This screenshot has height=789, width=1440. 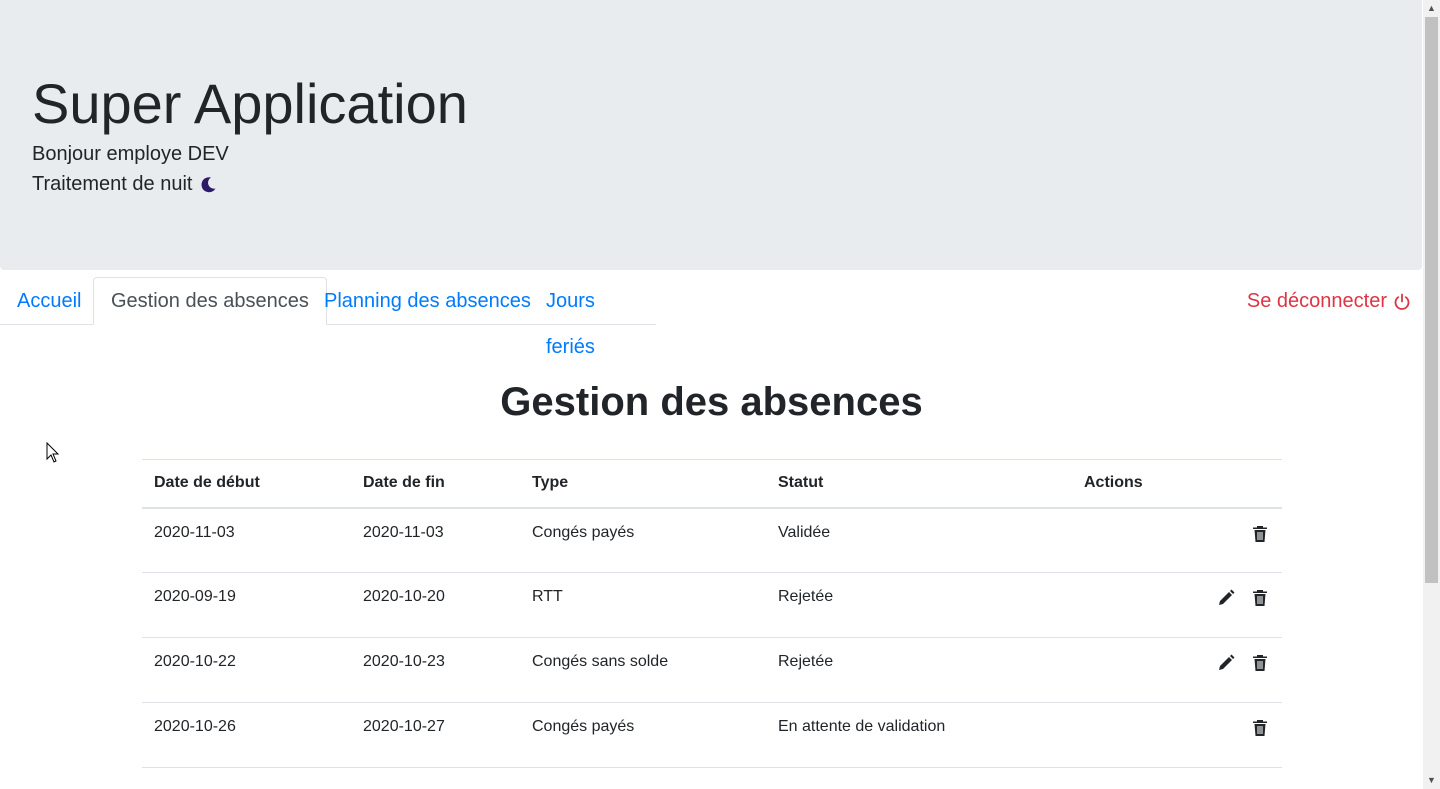 I want to click on logout-label: Se déconnecter, so click(x=1316, y=301).